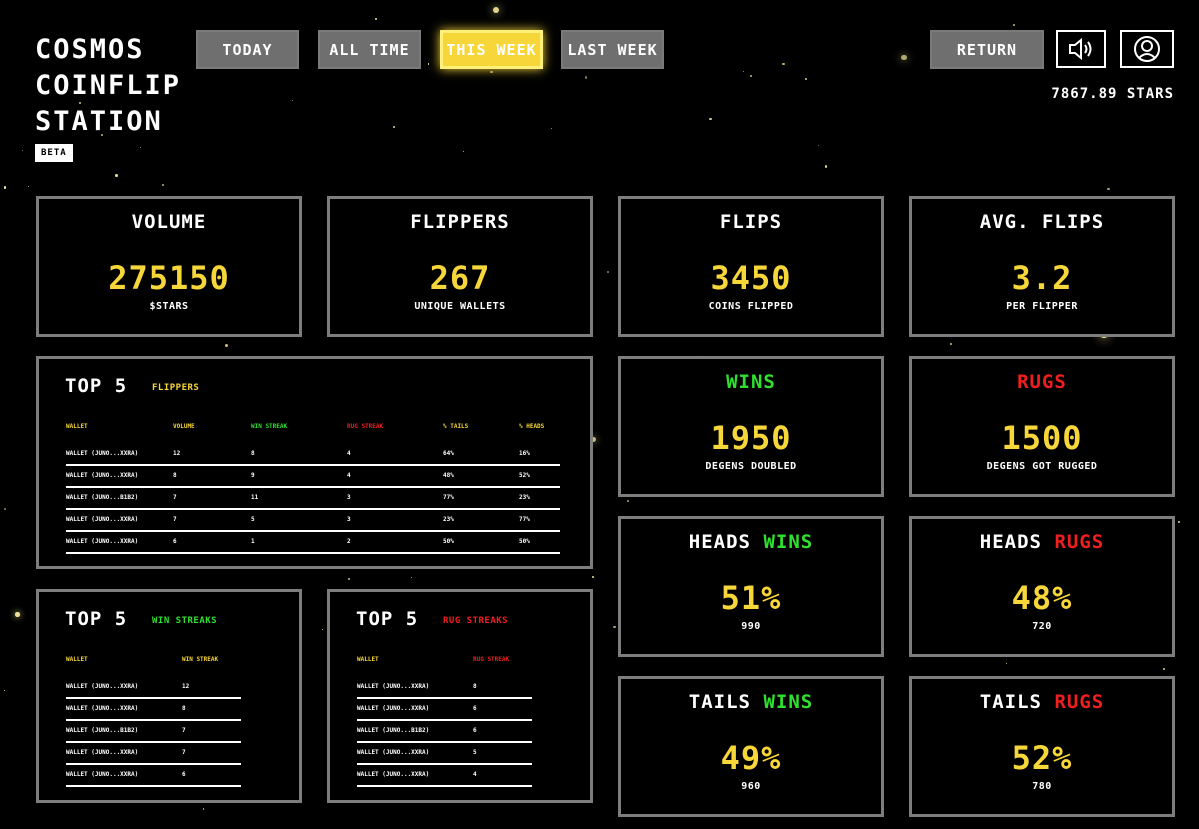 The height and width of the screenshot is (829, 1199). What do you see at coordinates (119, 498) in the screenshot?
I see `wallet-cell: WALLET (JUNO...B1B2)` at bounding box center [119, 498].